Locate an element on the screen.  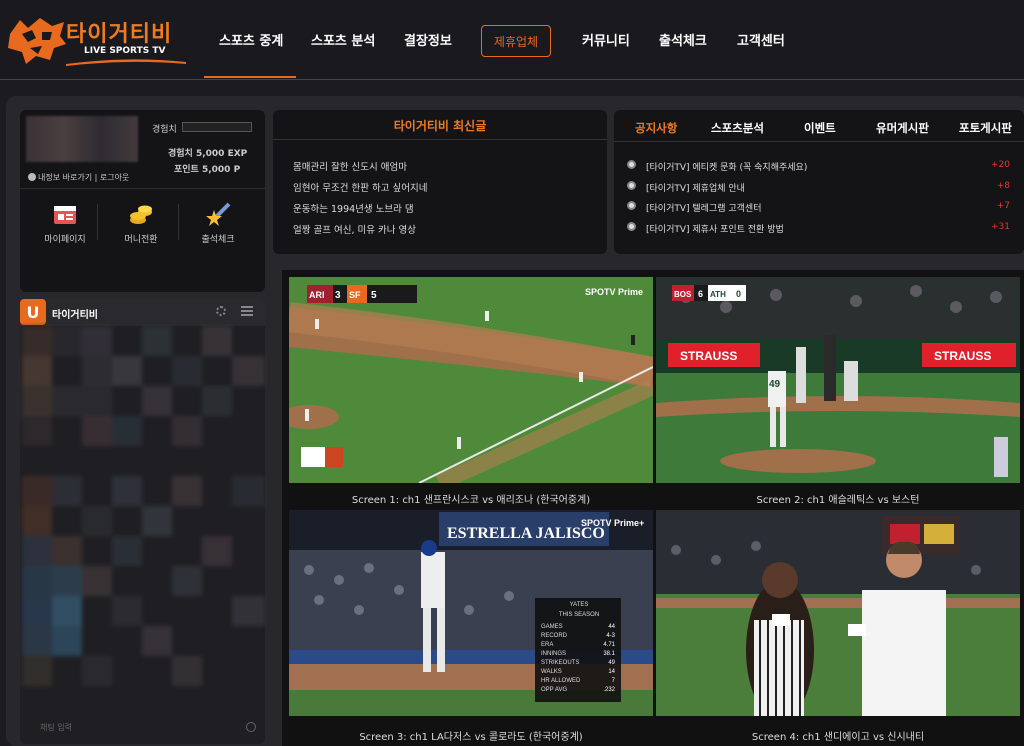
screen-3-caption: Screen 3: ch1 LA다저스 vs 콜로라도 (한국어중계) is located at coordinates (471, 735).